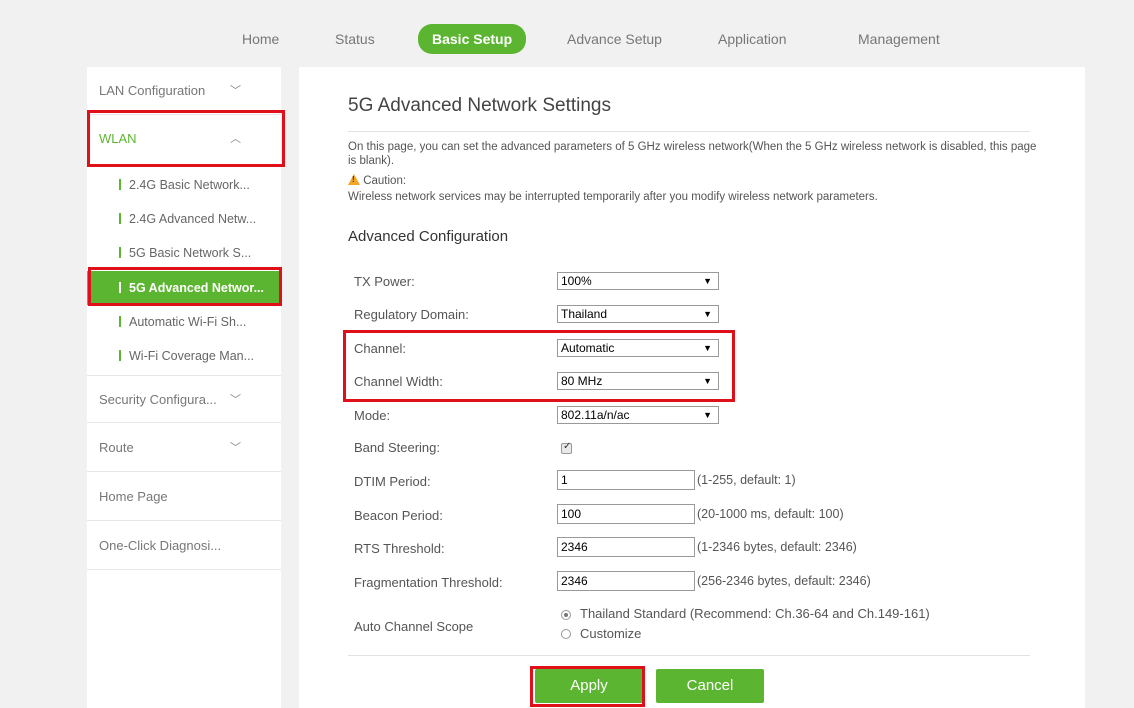 The image size is (1134, 708). Describe the element at coordinates (479, 105) in the screenshot. I see `page-title: 5G Advanced Network Settings` at that location.